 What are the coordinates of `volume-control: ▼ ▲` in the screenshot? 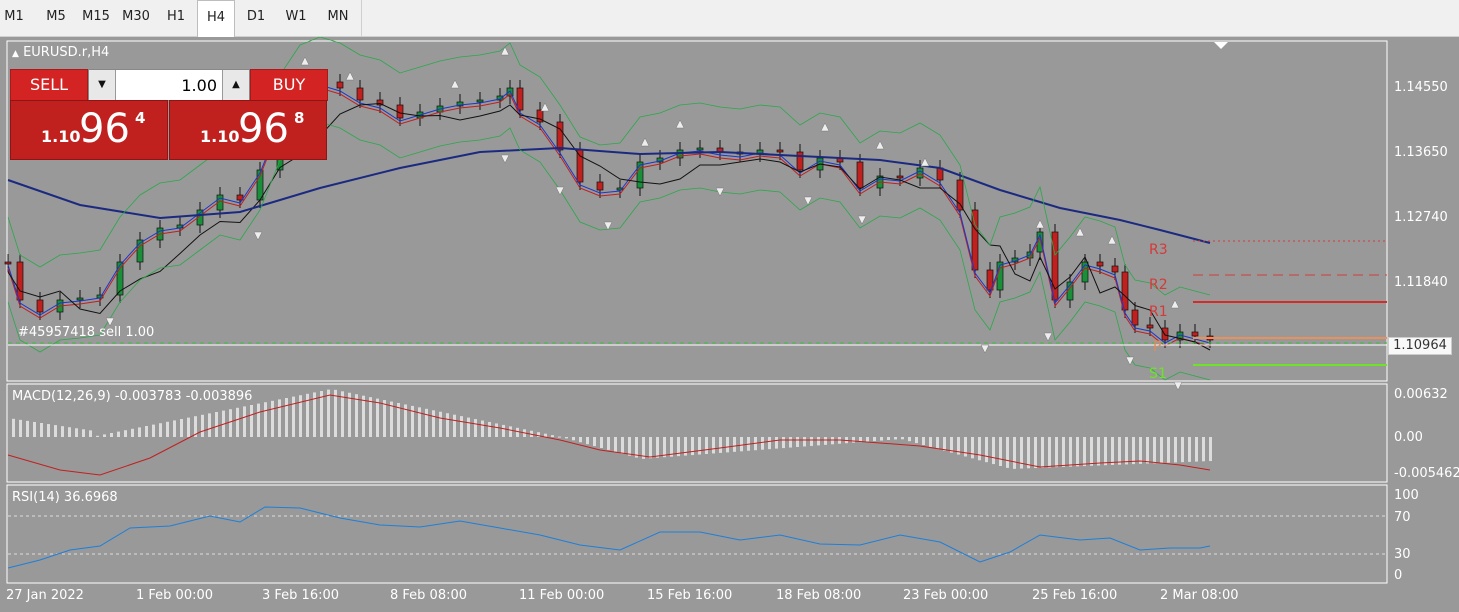 It's located at (169, 85).